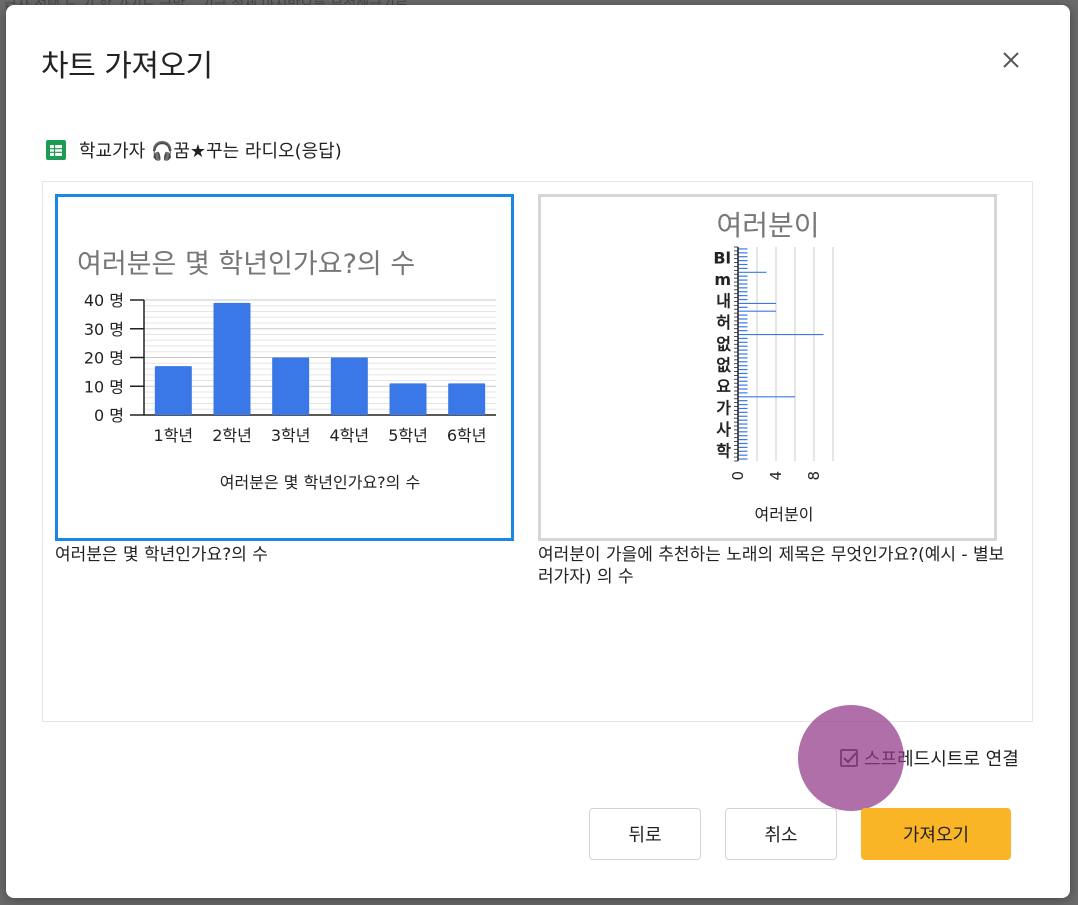  Describe the element at coordinates (767, 225) in the screenshot. I see `chart-title: 여러분이` at that location.